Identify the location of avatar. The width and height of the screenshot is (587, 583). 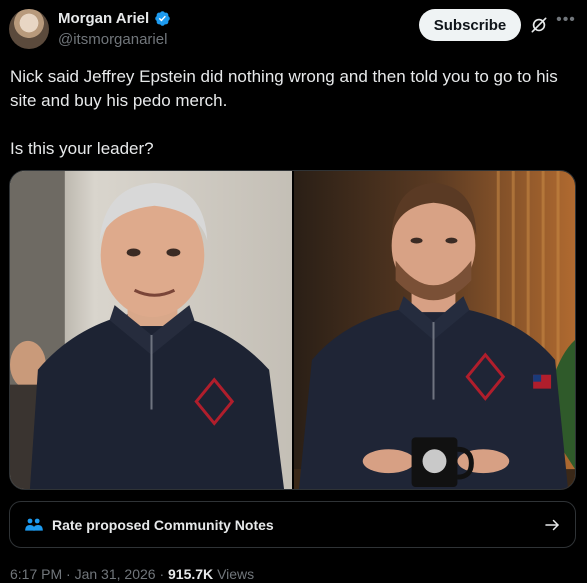
(29, 29).